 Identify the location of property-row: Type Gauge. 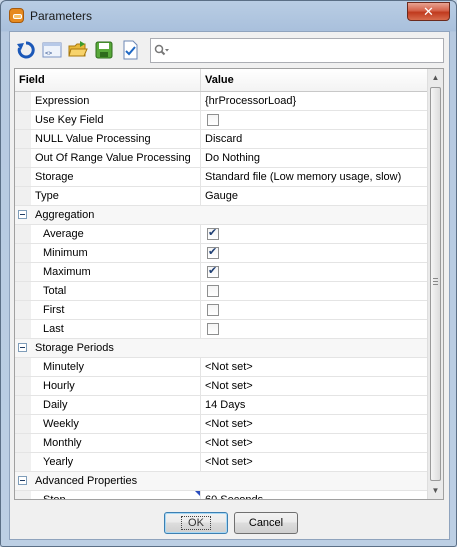
(221, 196).